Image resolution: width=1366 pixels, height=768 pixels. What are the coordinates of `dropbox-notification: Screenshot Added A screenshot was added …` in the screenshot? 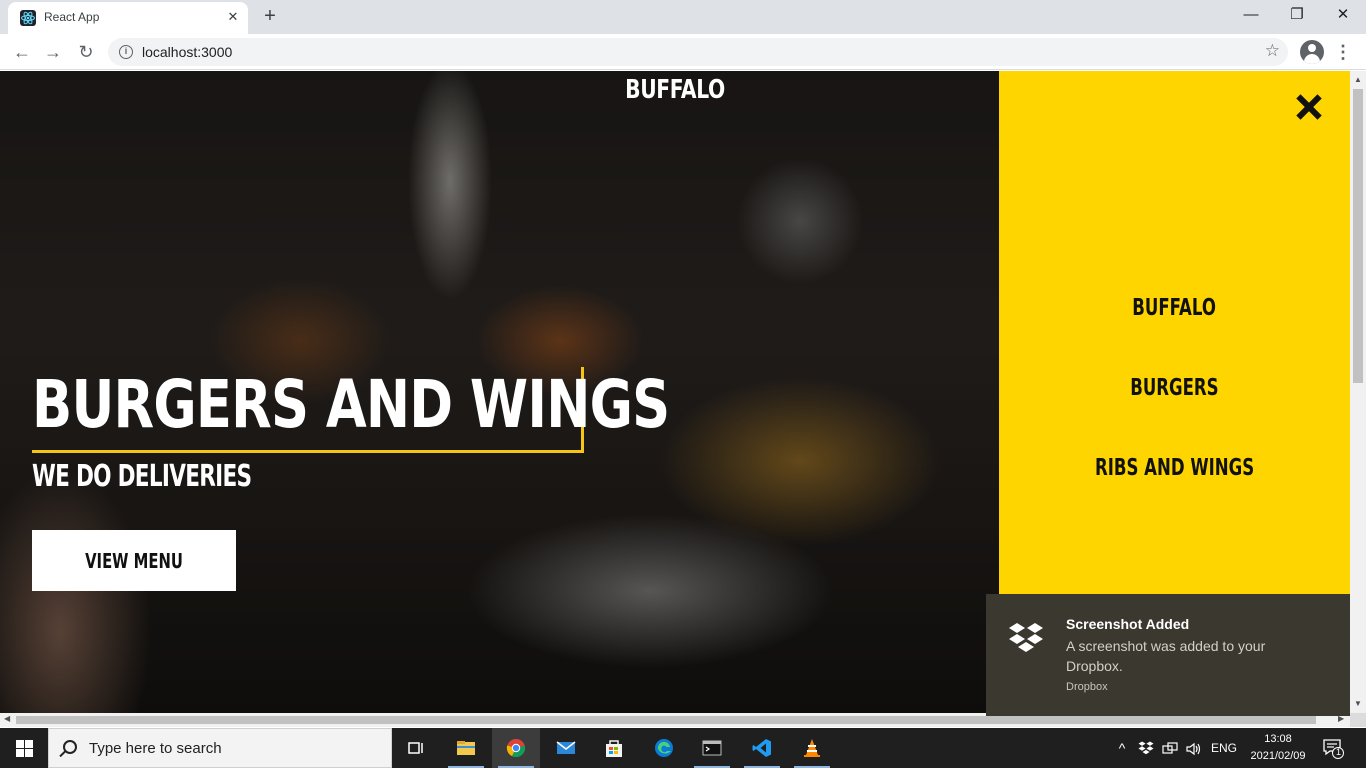 It's located at (1168, 655).